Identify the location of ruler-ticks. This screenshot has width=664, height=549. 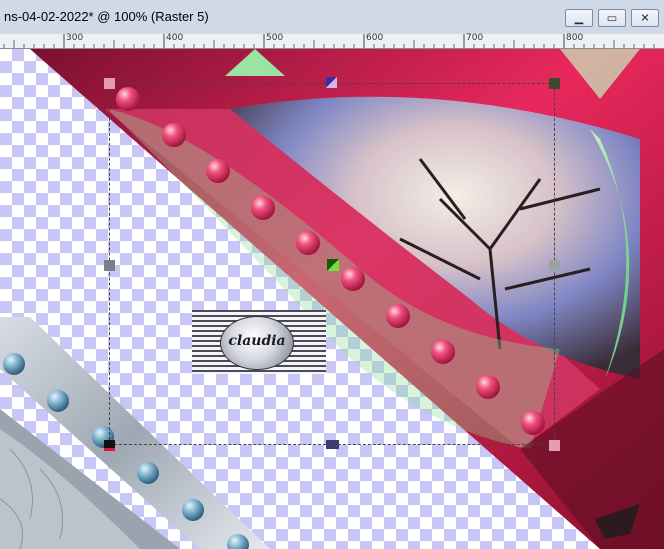
(329, 41).